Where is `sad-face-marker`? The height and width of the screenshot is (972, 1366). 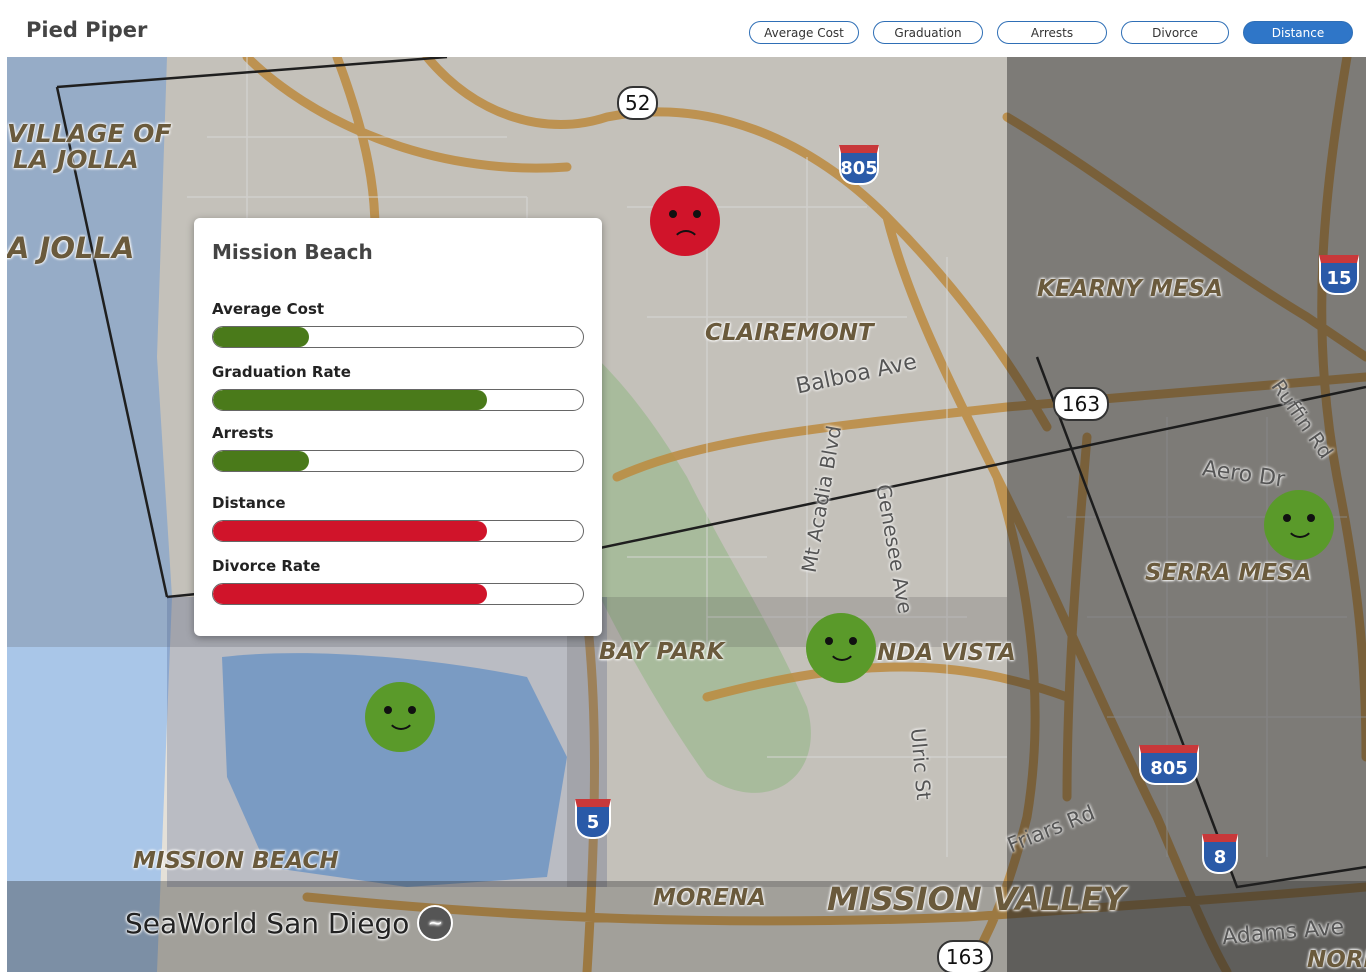 sad-face-marker is located at coordinates (685, 221).